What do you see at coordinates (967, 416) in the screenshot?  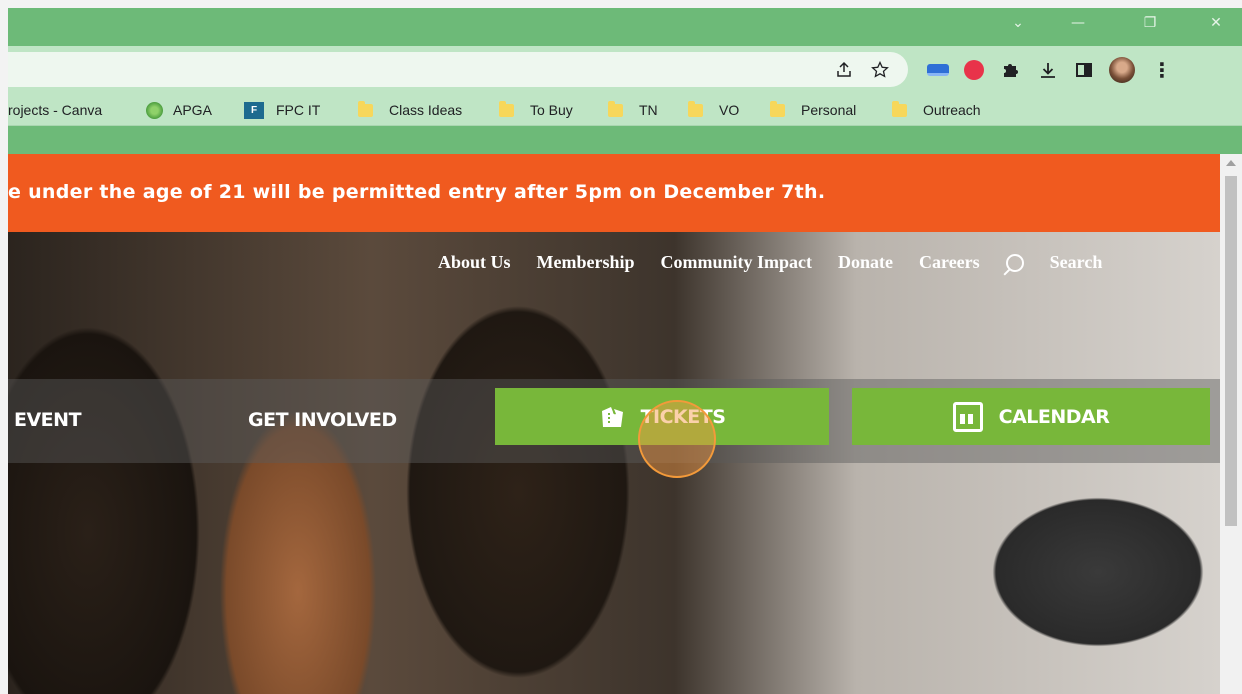 I see `calendar-icon` at bounding box center [967, 416].